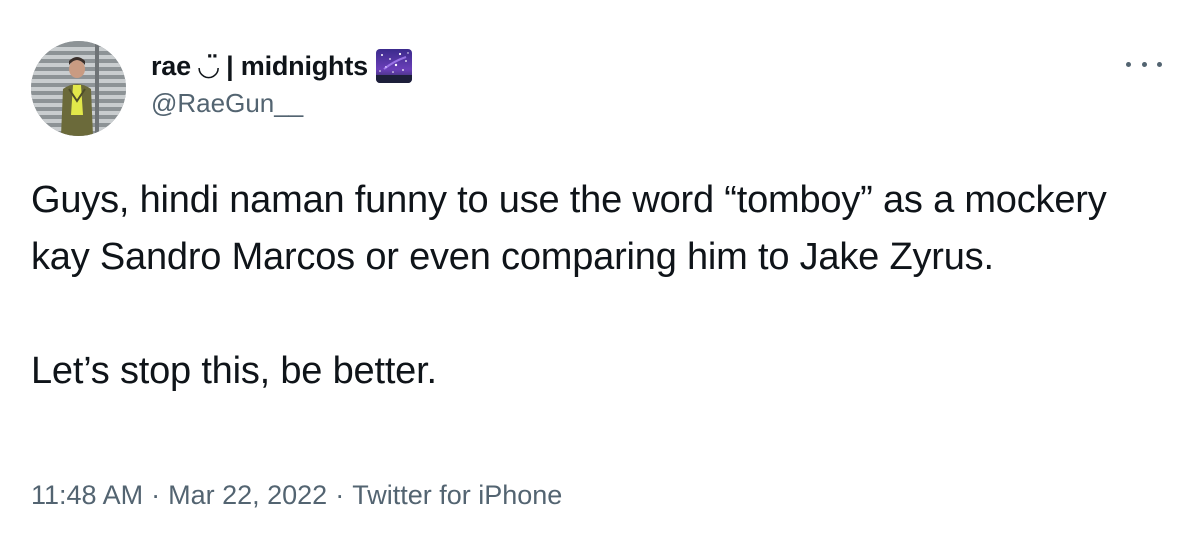 This screenshot has width=1190, height=538. What do you see at coordinates (227, 103) in the screenshot?
I see `author-handle: @RaeGun__` at bounding box center [227, 103].